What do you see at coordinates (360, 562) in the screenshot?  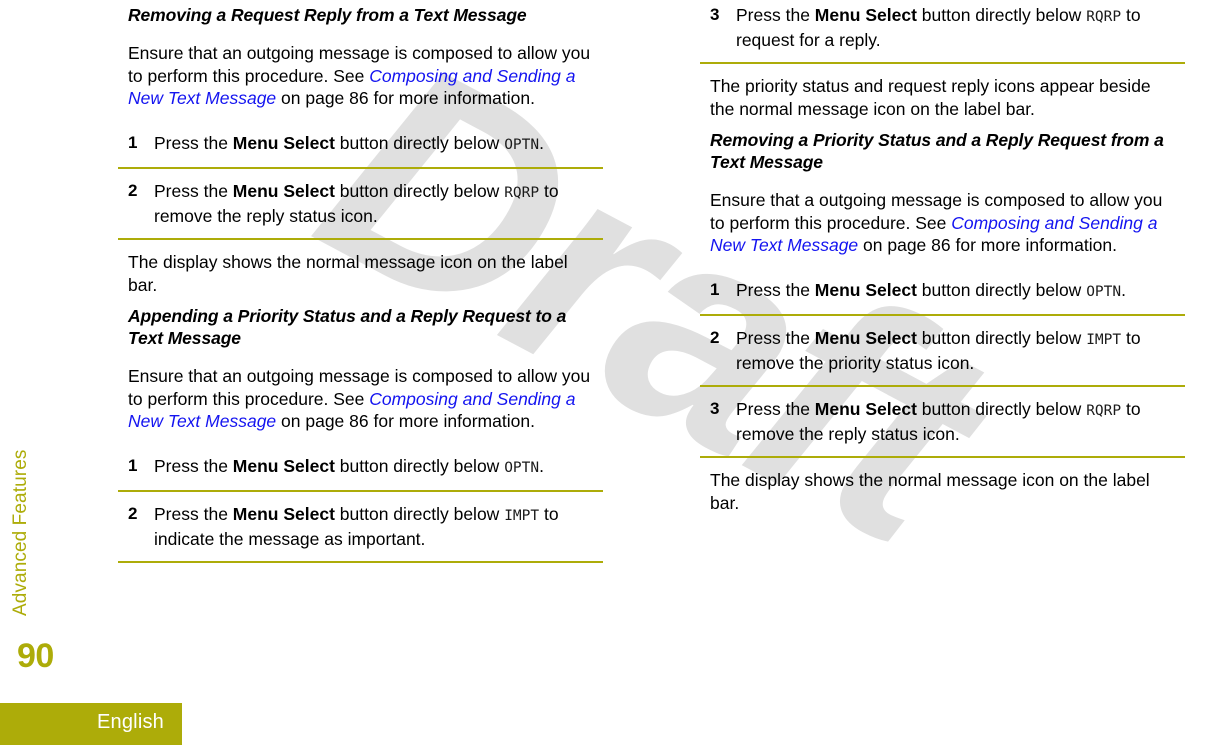 I see `step-divider` at bounding box center [360, 562].